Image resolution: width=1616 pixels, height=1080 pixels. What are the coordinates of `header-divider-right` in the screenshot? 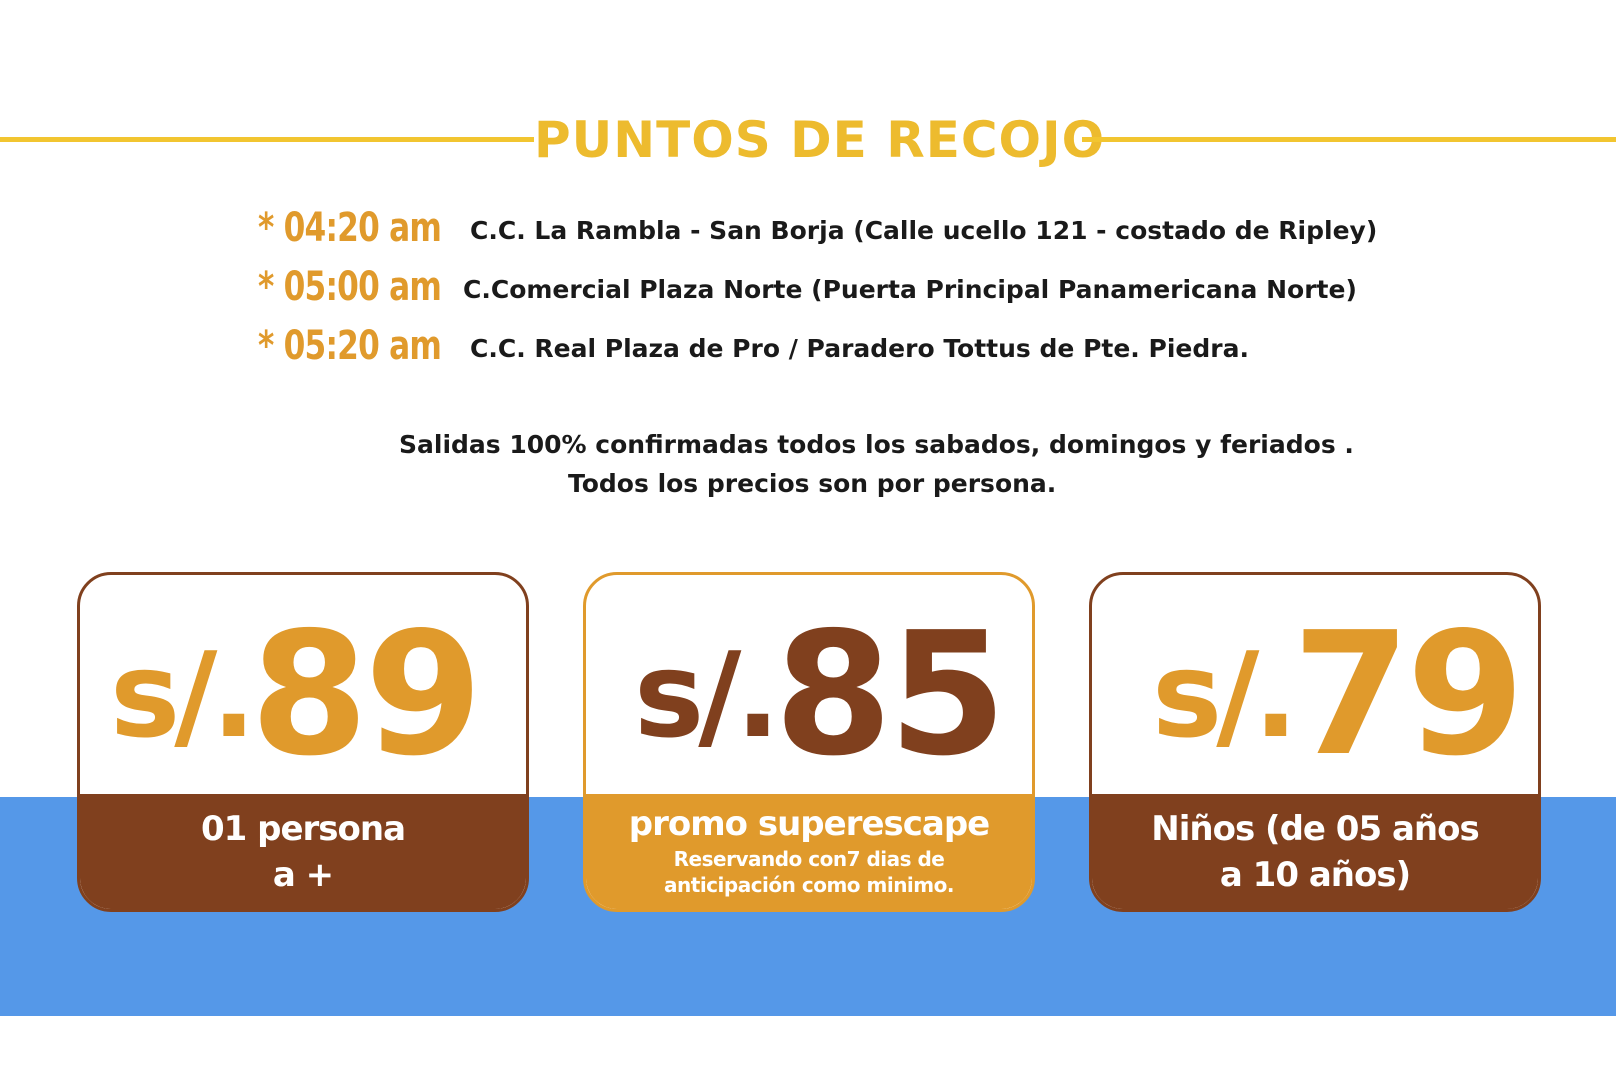 It's located at (1349, 139).